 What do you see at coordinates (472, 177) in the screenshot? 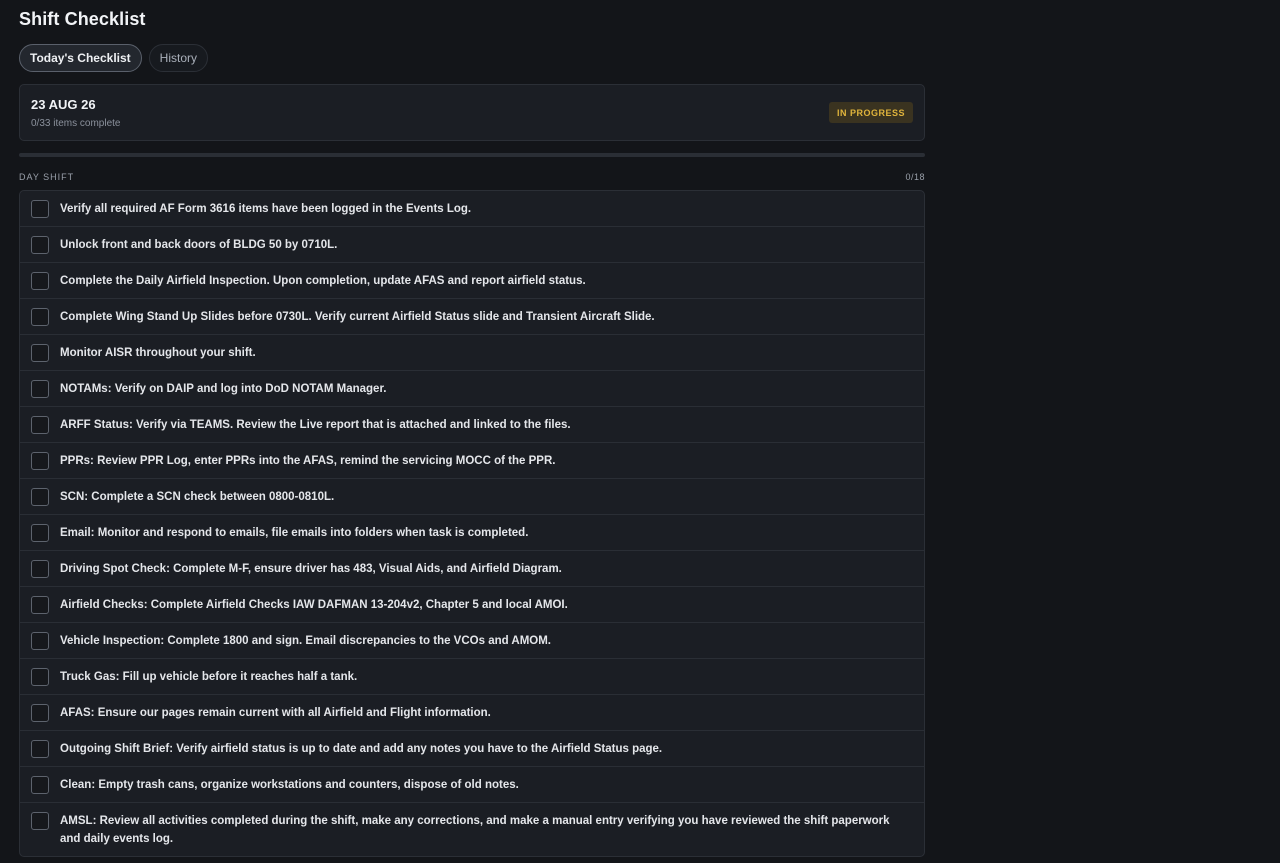
I see `section-header-day-shift: DAY SHIFT 0/18` at bounding box center [472, 177].